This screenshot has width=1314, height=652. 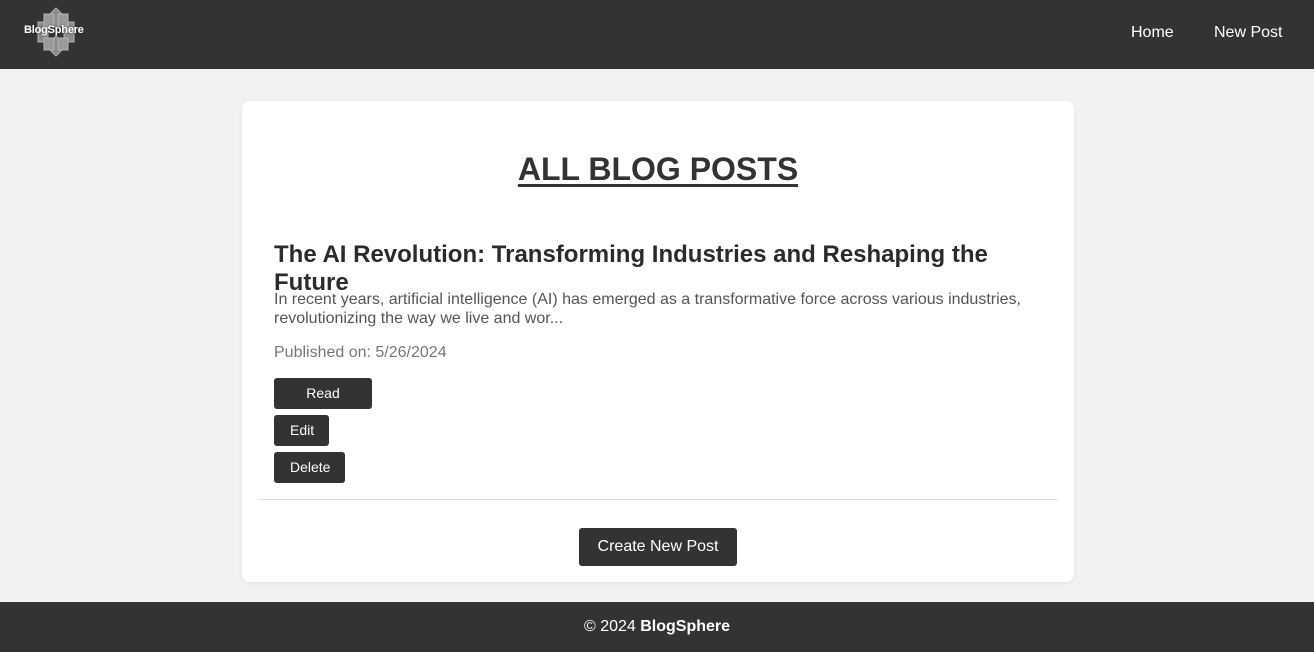 I want to click on logo-text: BlogSphere, so click(x=54, y=30).